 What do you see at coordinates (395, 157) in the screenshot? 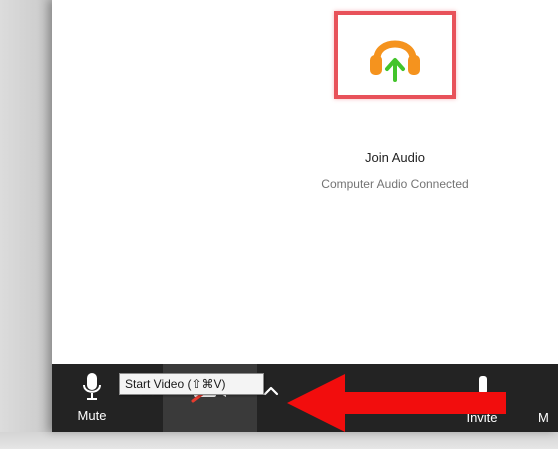
I see `join-audio-title: Join Audio` at bounding box center [395, 157].